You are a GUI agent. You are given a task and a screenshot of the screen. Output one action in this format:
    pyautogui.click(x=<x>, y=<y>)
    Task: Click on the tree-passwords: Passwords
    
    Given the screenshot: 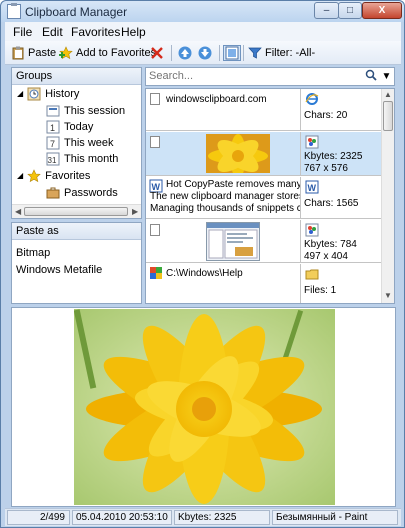 What is the action you would take?
    pyautogui.click(x=82, y=192)
    